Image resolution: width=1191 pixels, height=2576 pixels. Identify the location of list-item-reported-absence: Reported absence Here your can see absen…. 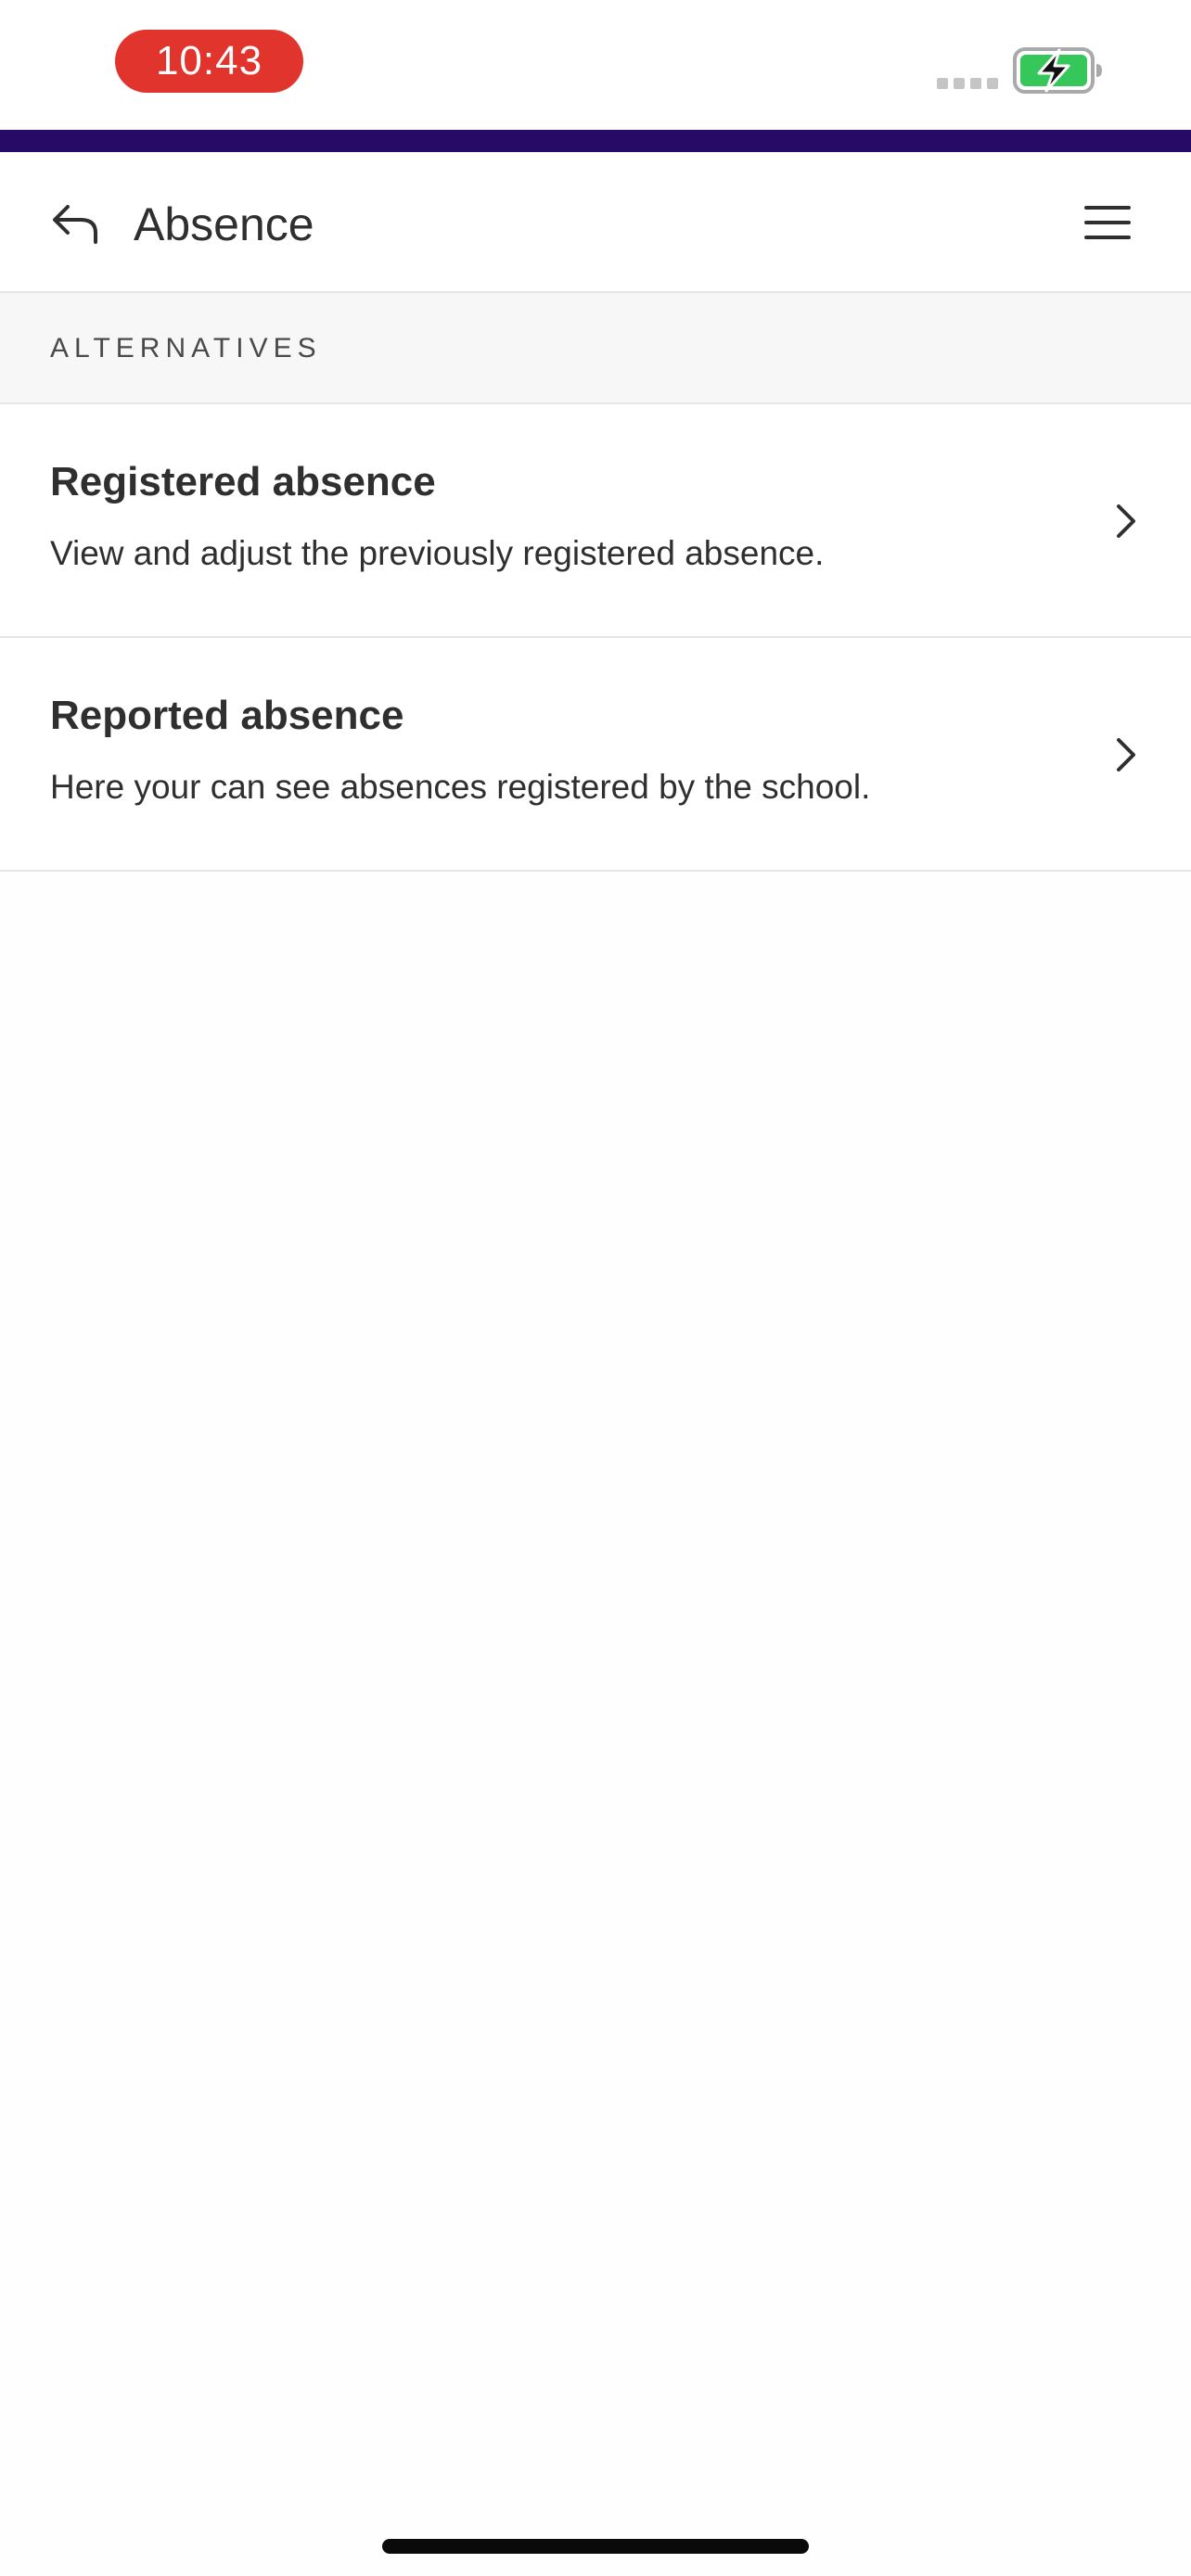
(595, 755).